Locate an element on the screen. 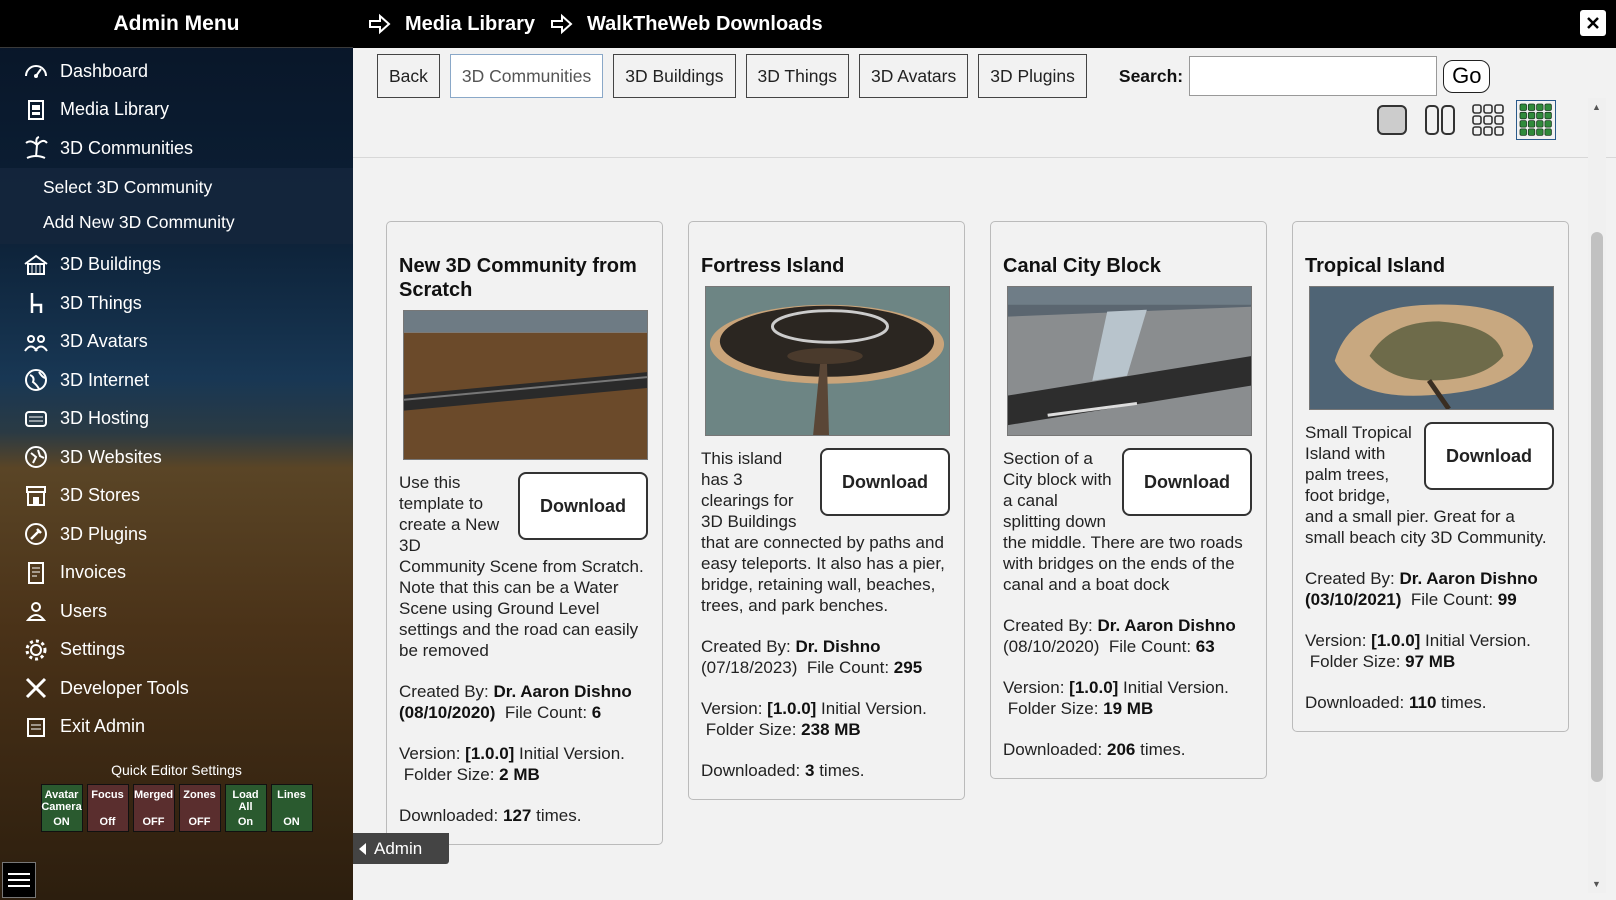  back-button: Back is located at coordinates (408, 76).